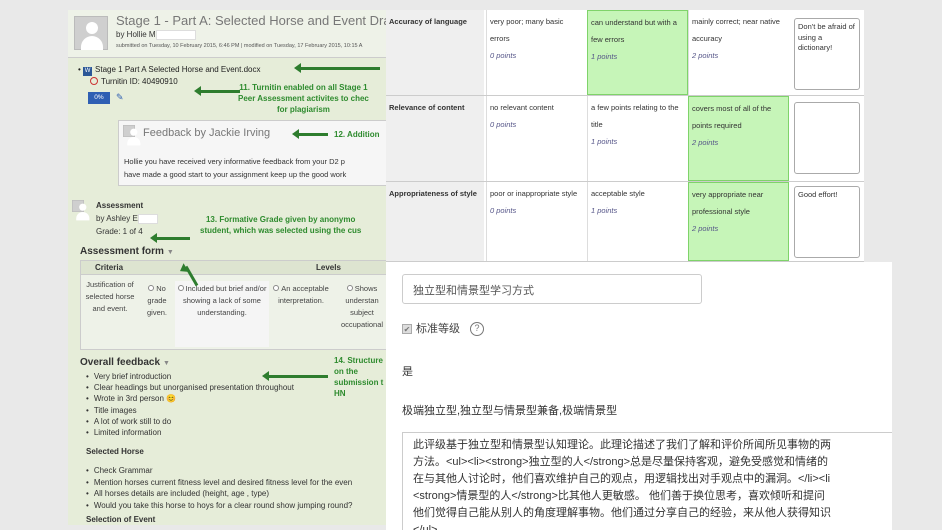 Image resolution: width=942 pixels, height=530 pixels. I want to click on standard-scale-label: 标准等级, so click(438, 329).